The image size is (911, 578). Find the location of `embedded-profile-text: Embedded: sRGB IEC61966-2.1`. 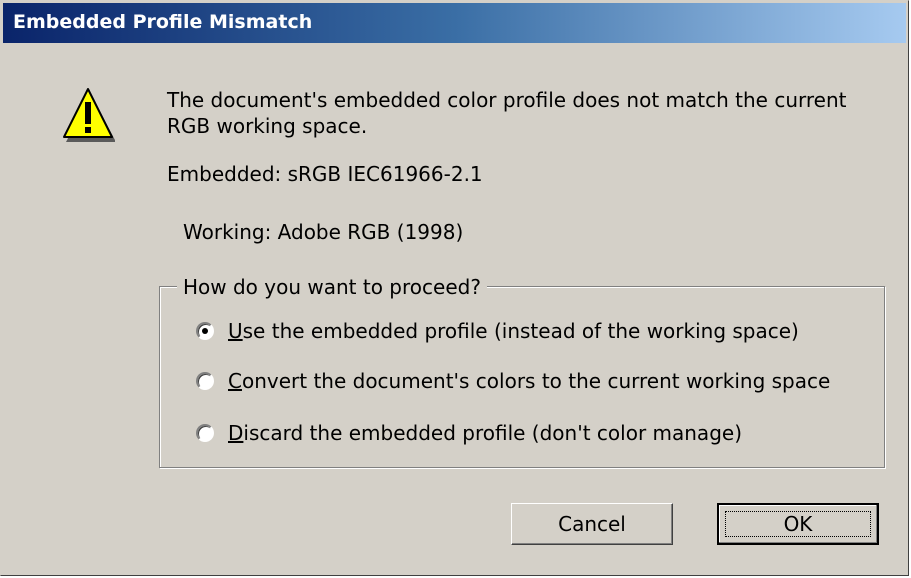

embedded-profile-text: Embedded: sRGB IEC61966-2.1 is located at coordinates (325, 174).